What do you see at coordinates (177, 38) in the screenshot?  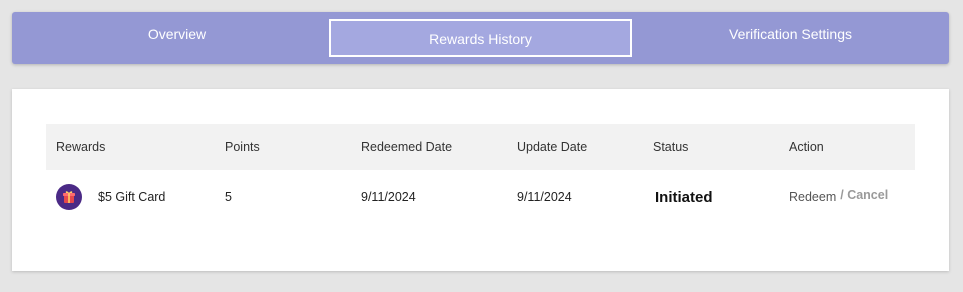 I see `tab-overview: Overview` at bounding box center [177, 38].